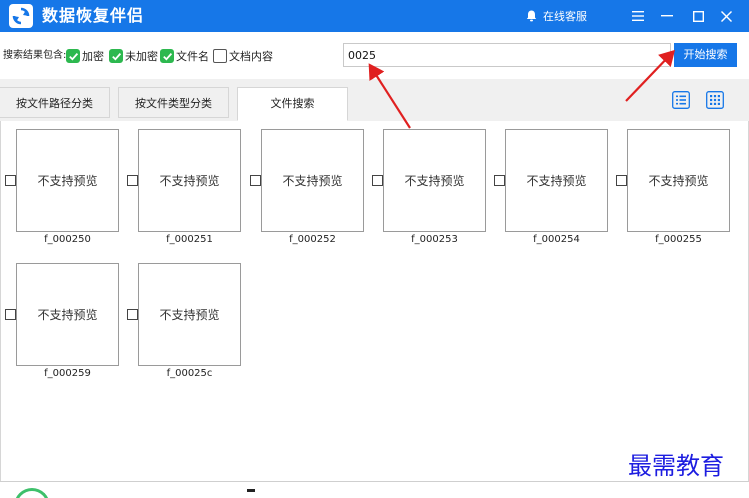 The image size is (749, 498). I want to click on online-service-label: 在线客服, so click(565, 16).